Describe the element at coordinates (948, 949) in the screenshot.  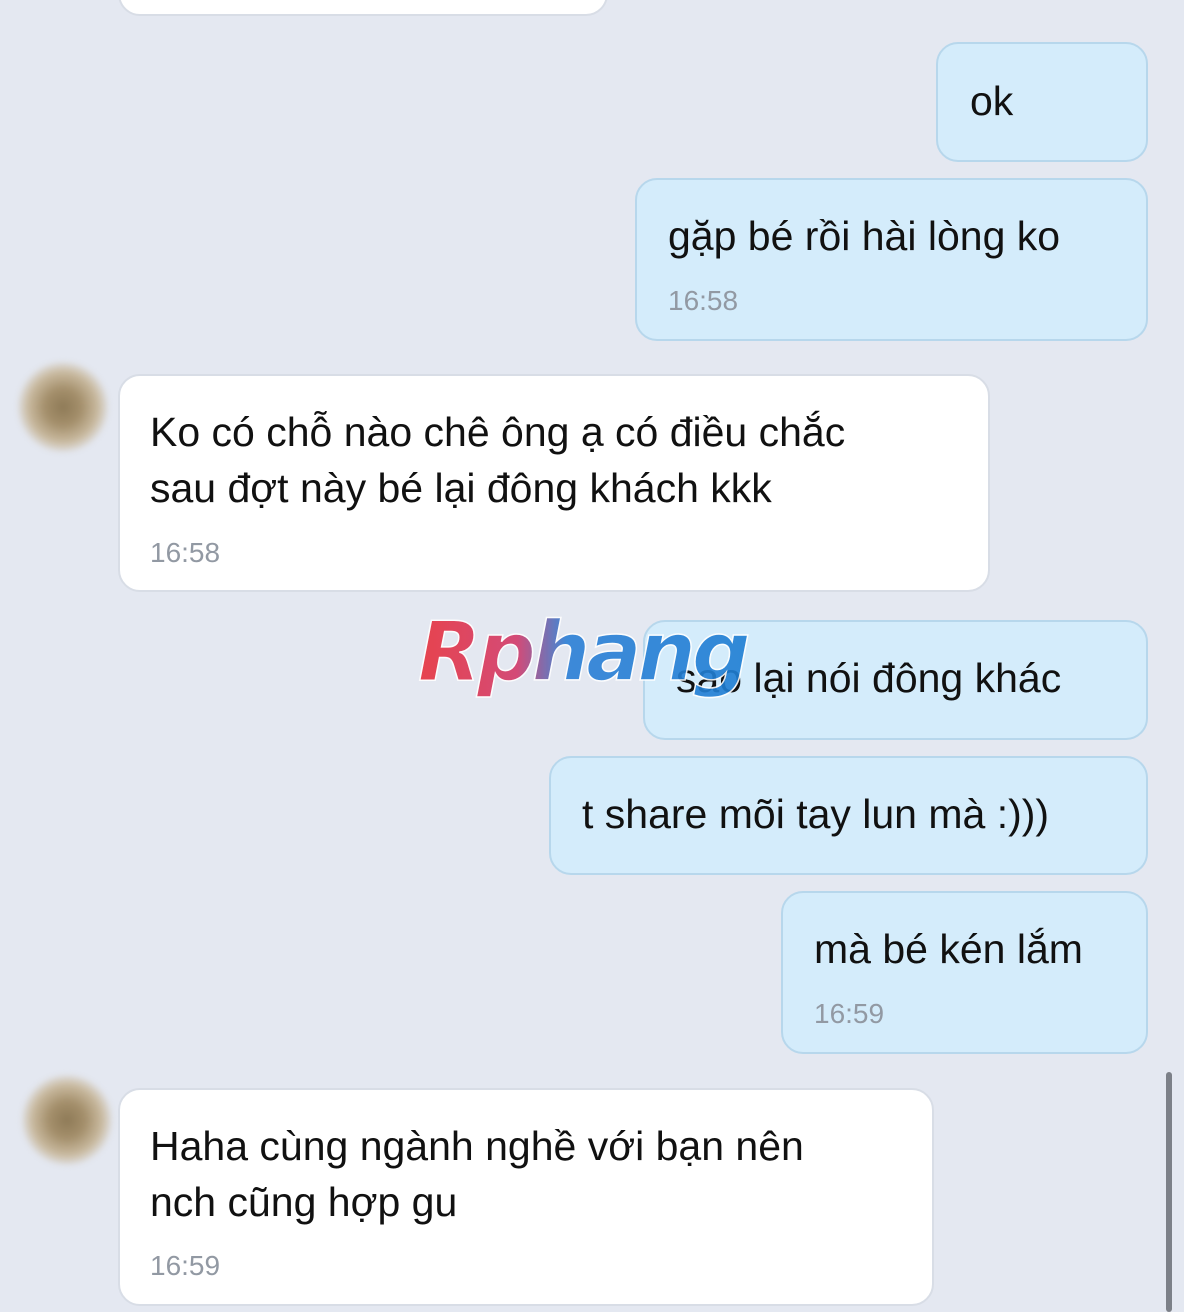
I see `message-text: mà bé kén lắm` at that location.